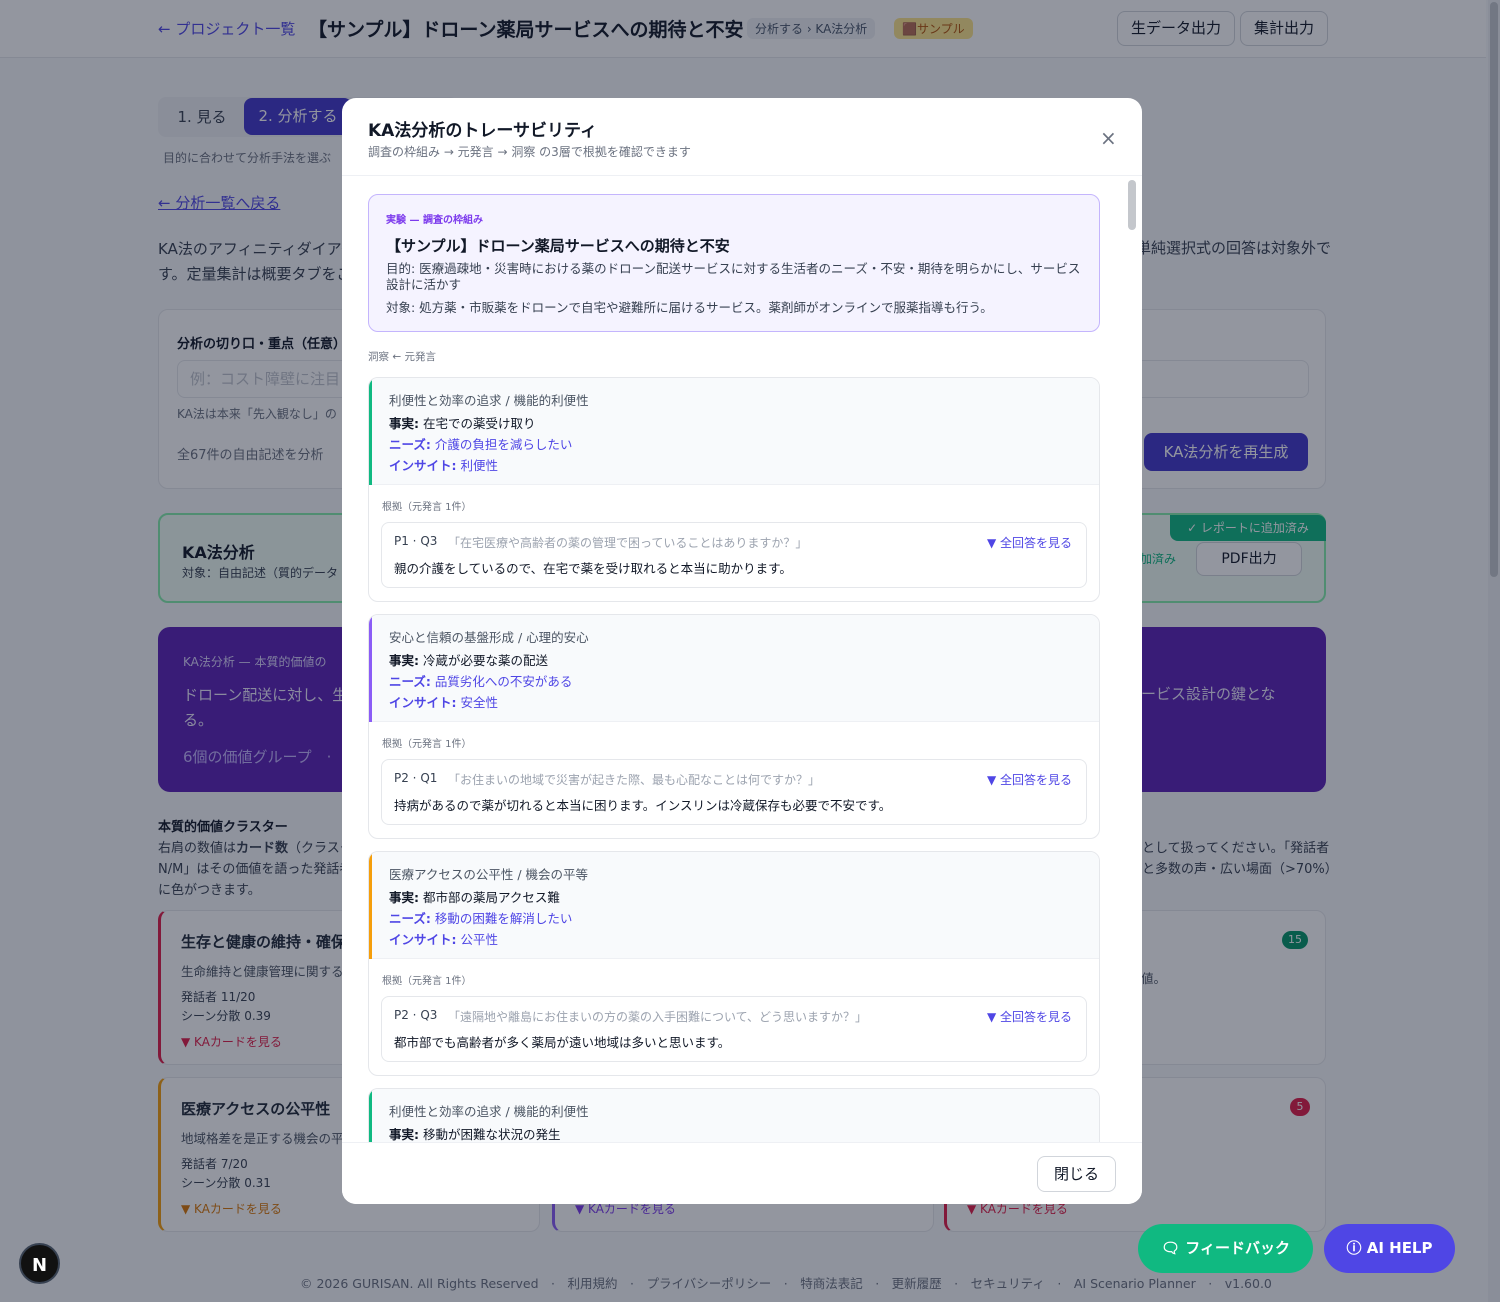  Describe the element at coordinates (416, 1015) in the screenshot. I see `question-id: P2 · Q3` at that location.